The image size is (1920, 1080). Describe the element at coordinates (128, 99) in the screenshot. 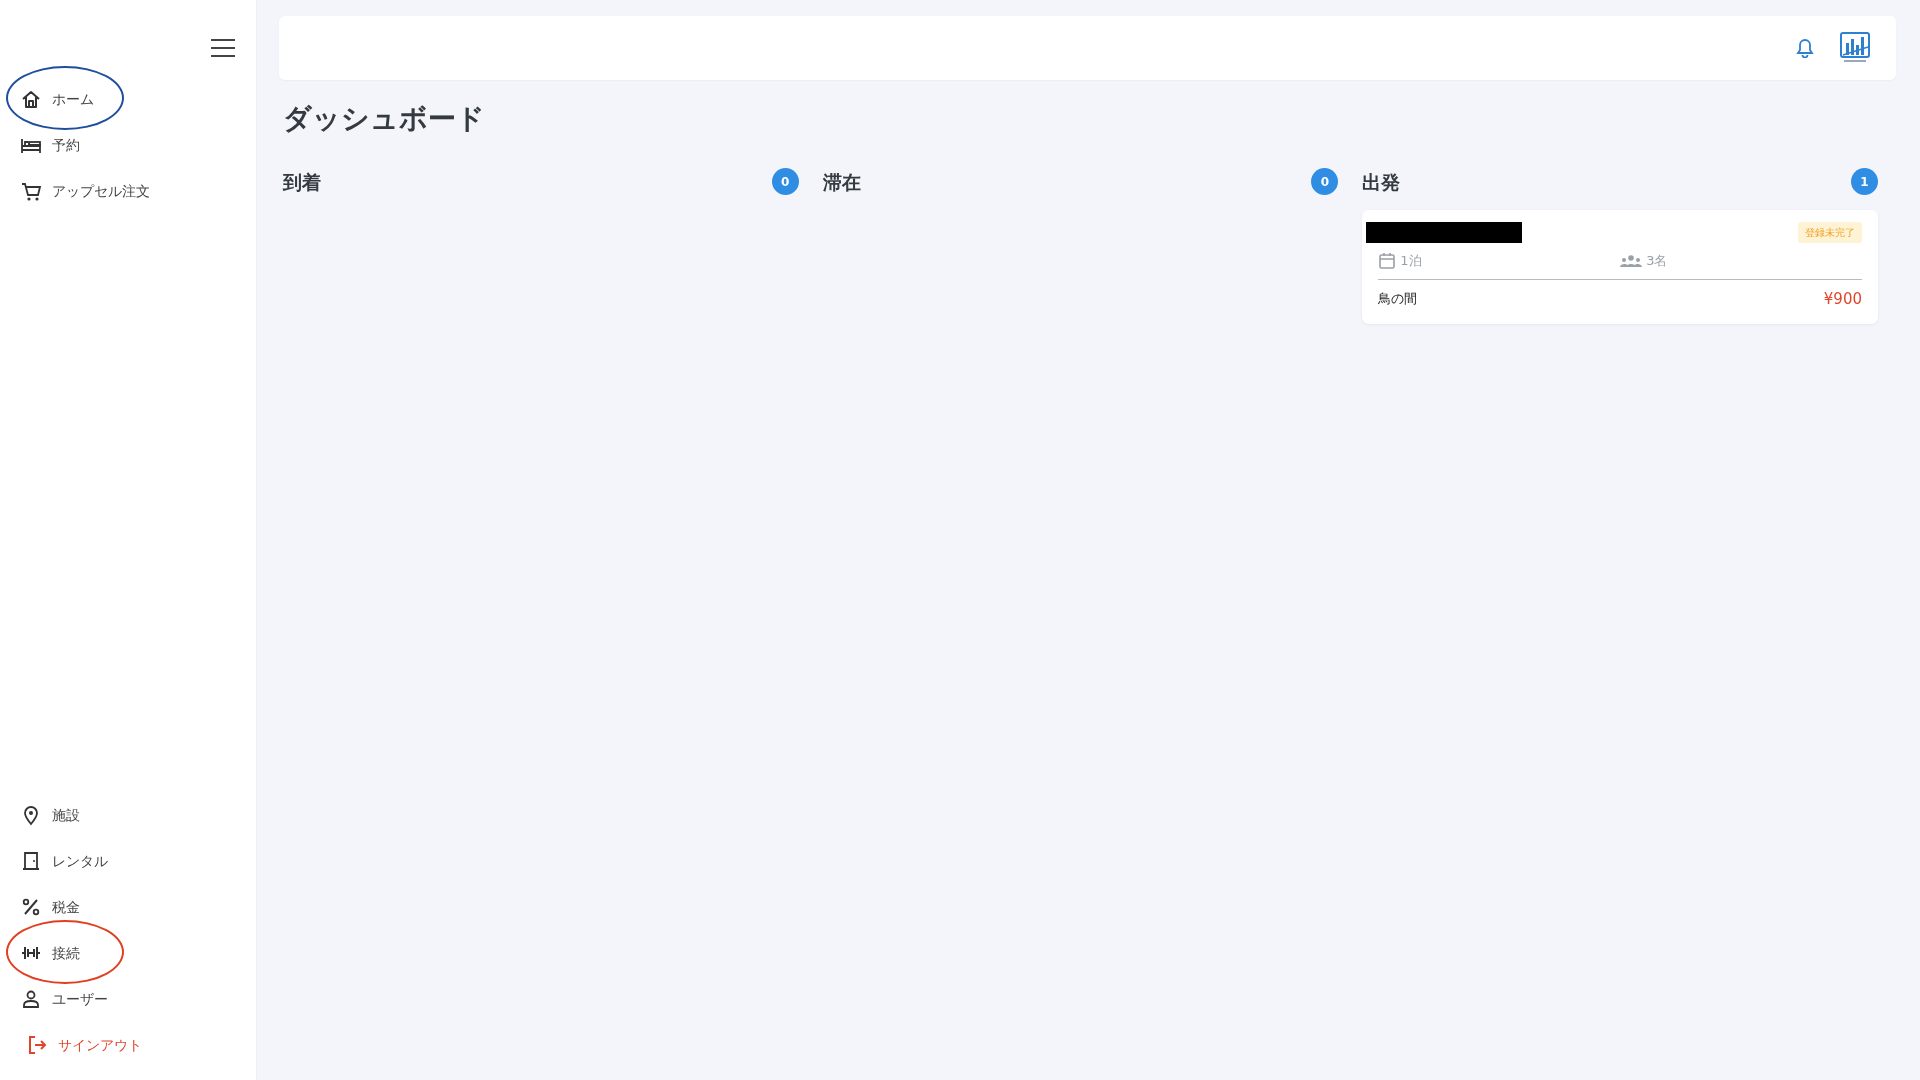

I see `nav-item: ホーム` at that location.